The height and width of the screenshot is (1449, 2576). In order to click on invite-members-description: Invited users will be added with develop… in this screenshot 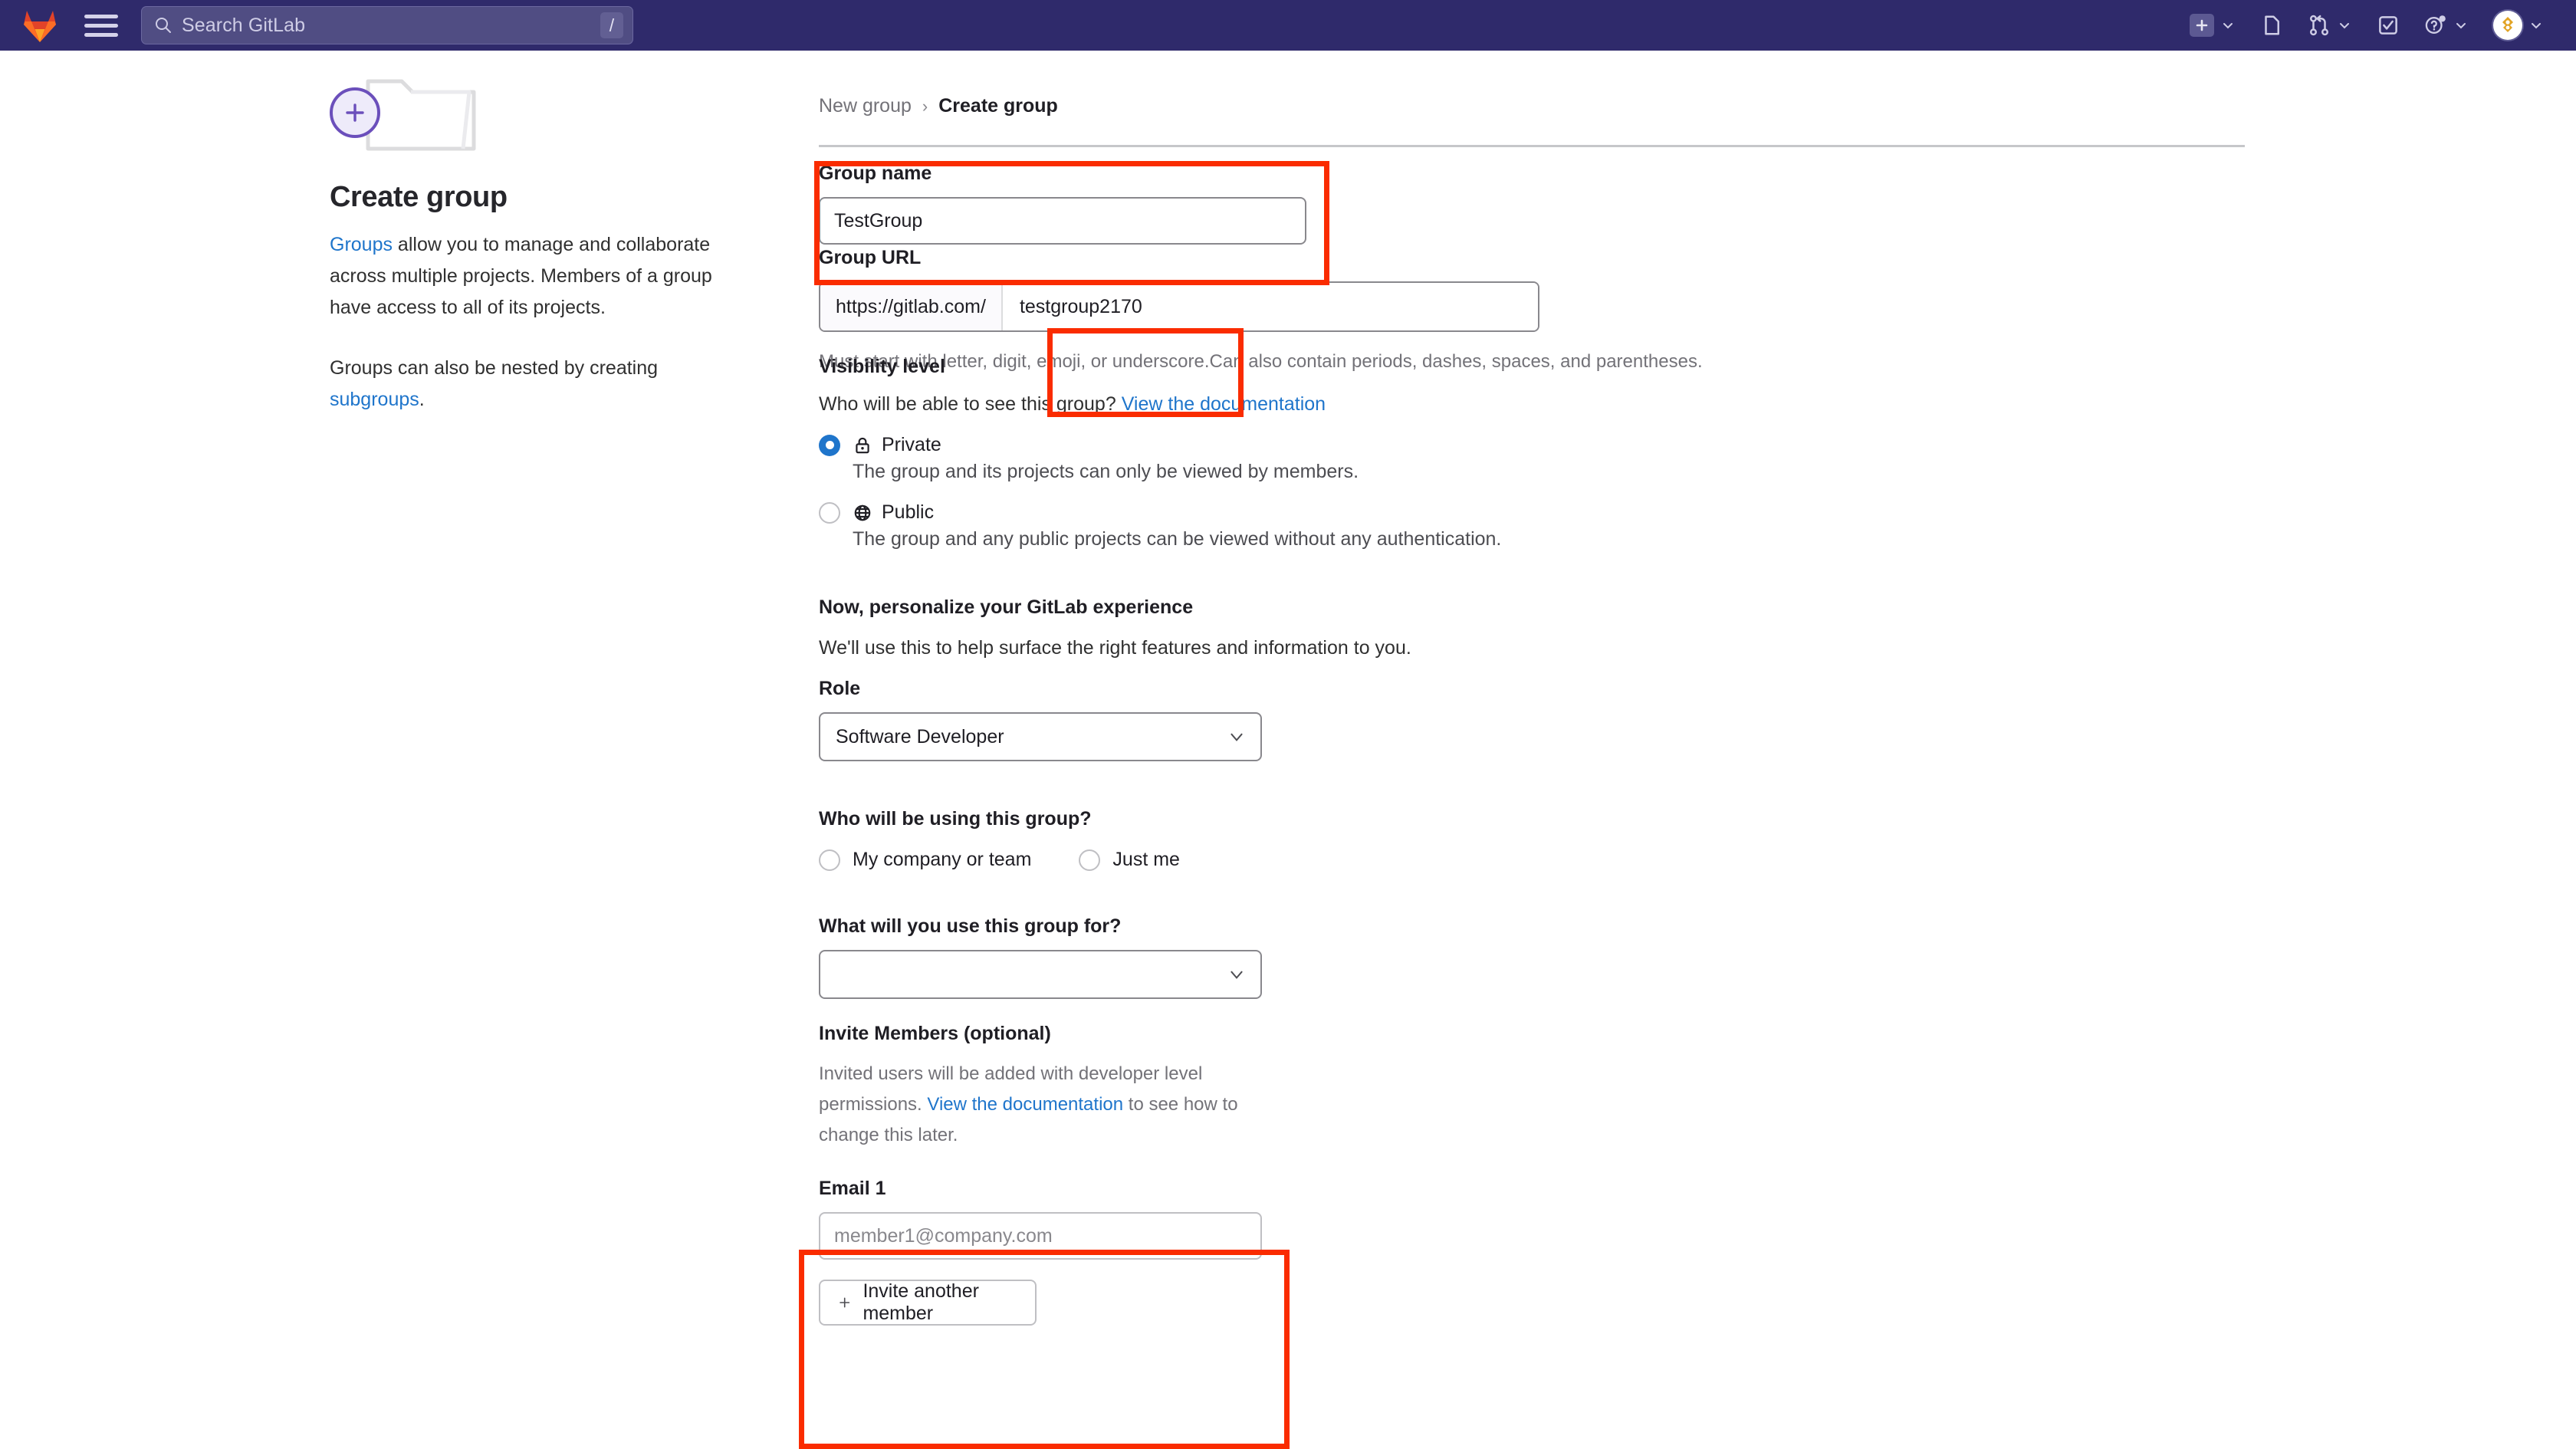, I will do `click(1038, 1105)`.